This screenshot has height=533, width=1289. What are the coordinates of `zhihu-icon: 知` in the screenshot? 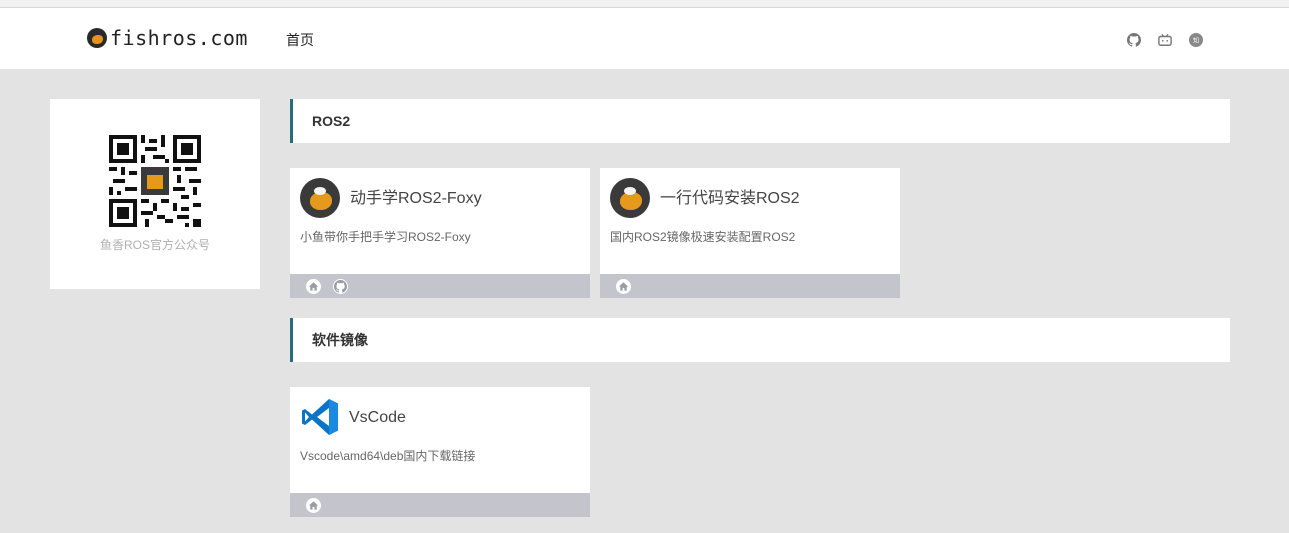 It's located at (1196, 40).